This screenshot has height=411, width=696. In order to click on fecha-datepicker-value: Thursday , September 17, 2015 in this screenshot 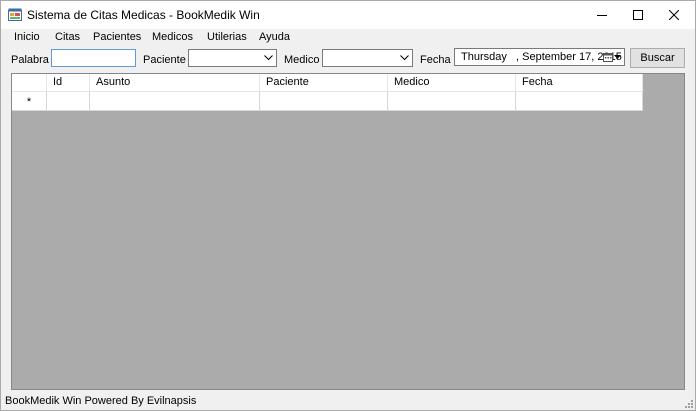, I will do `click(541, 57)`.